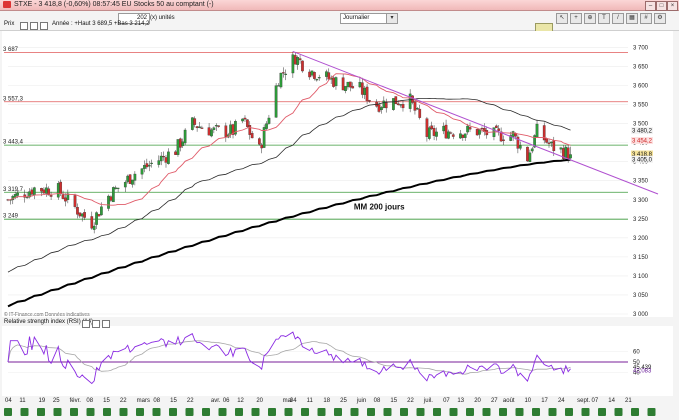  I want to click on y-tick-label: 3 650, so click(641, 67).